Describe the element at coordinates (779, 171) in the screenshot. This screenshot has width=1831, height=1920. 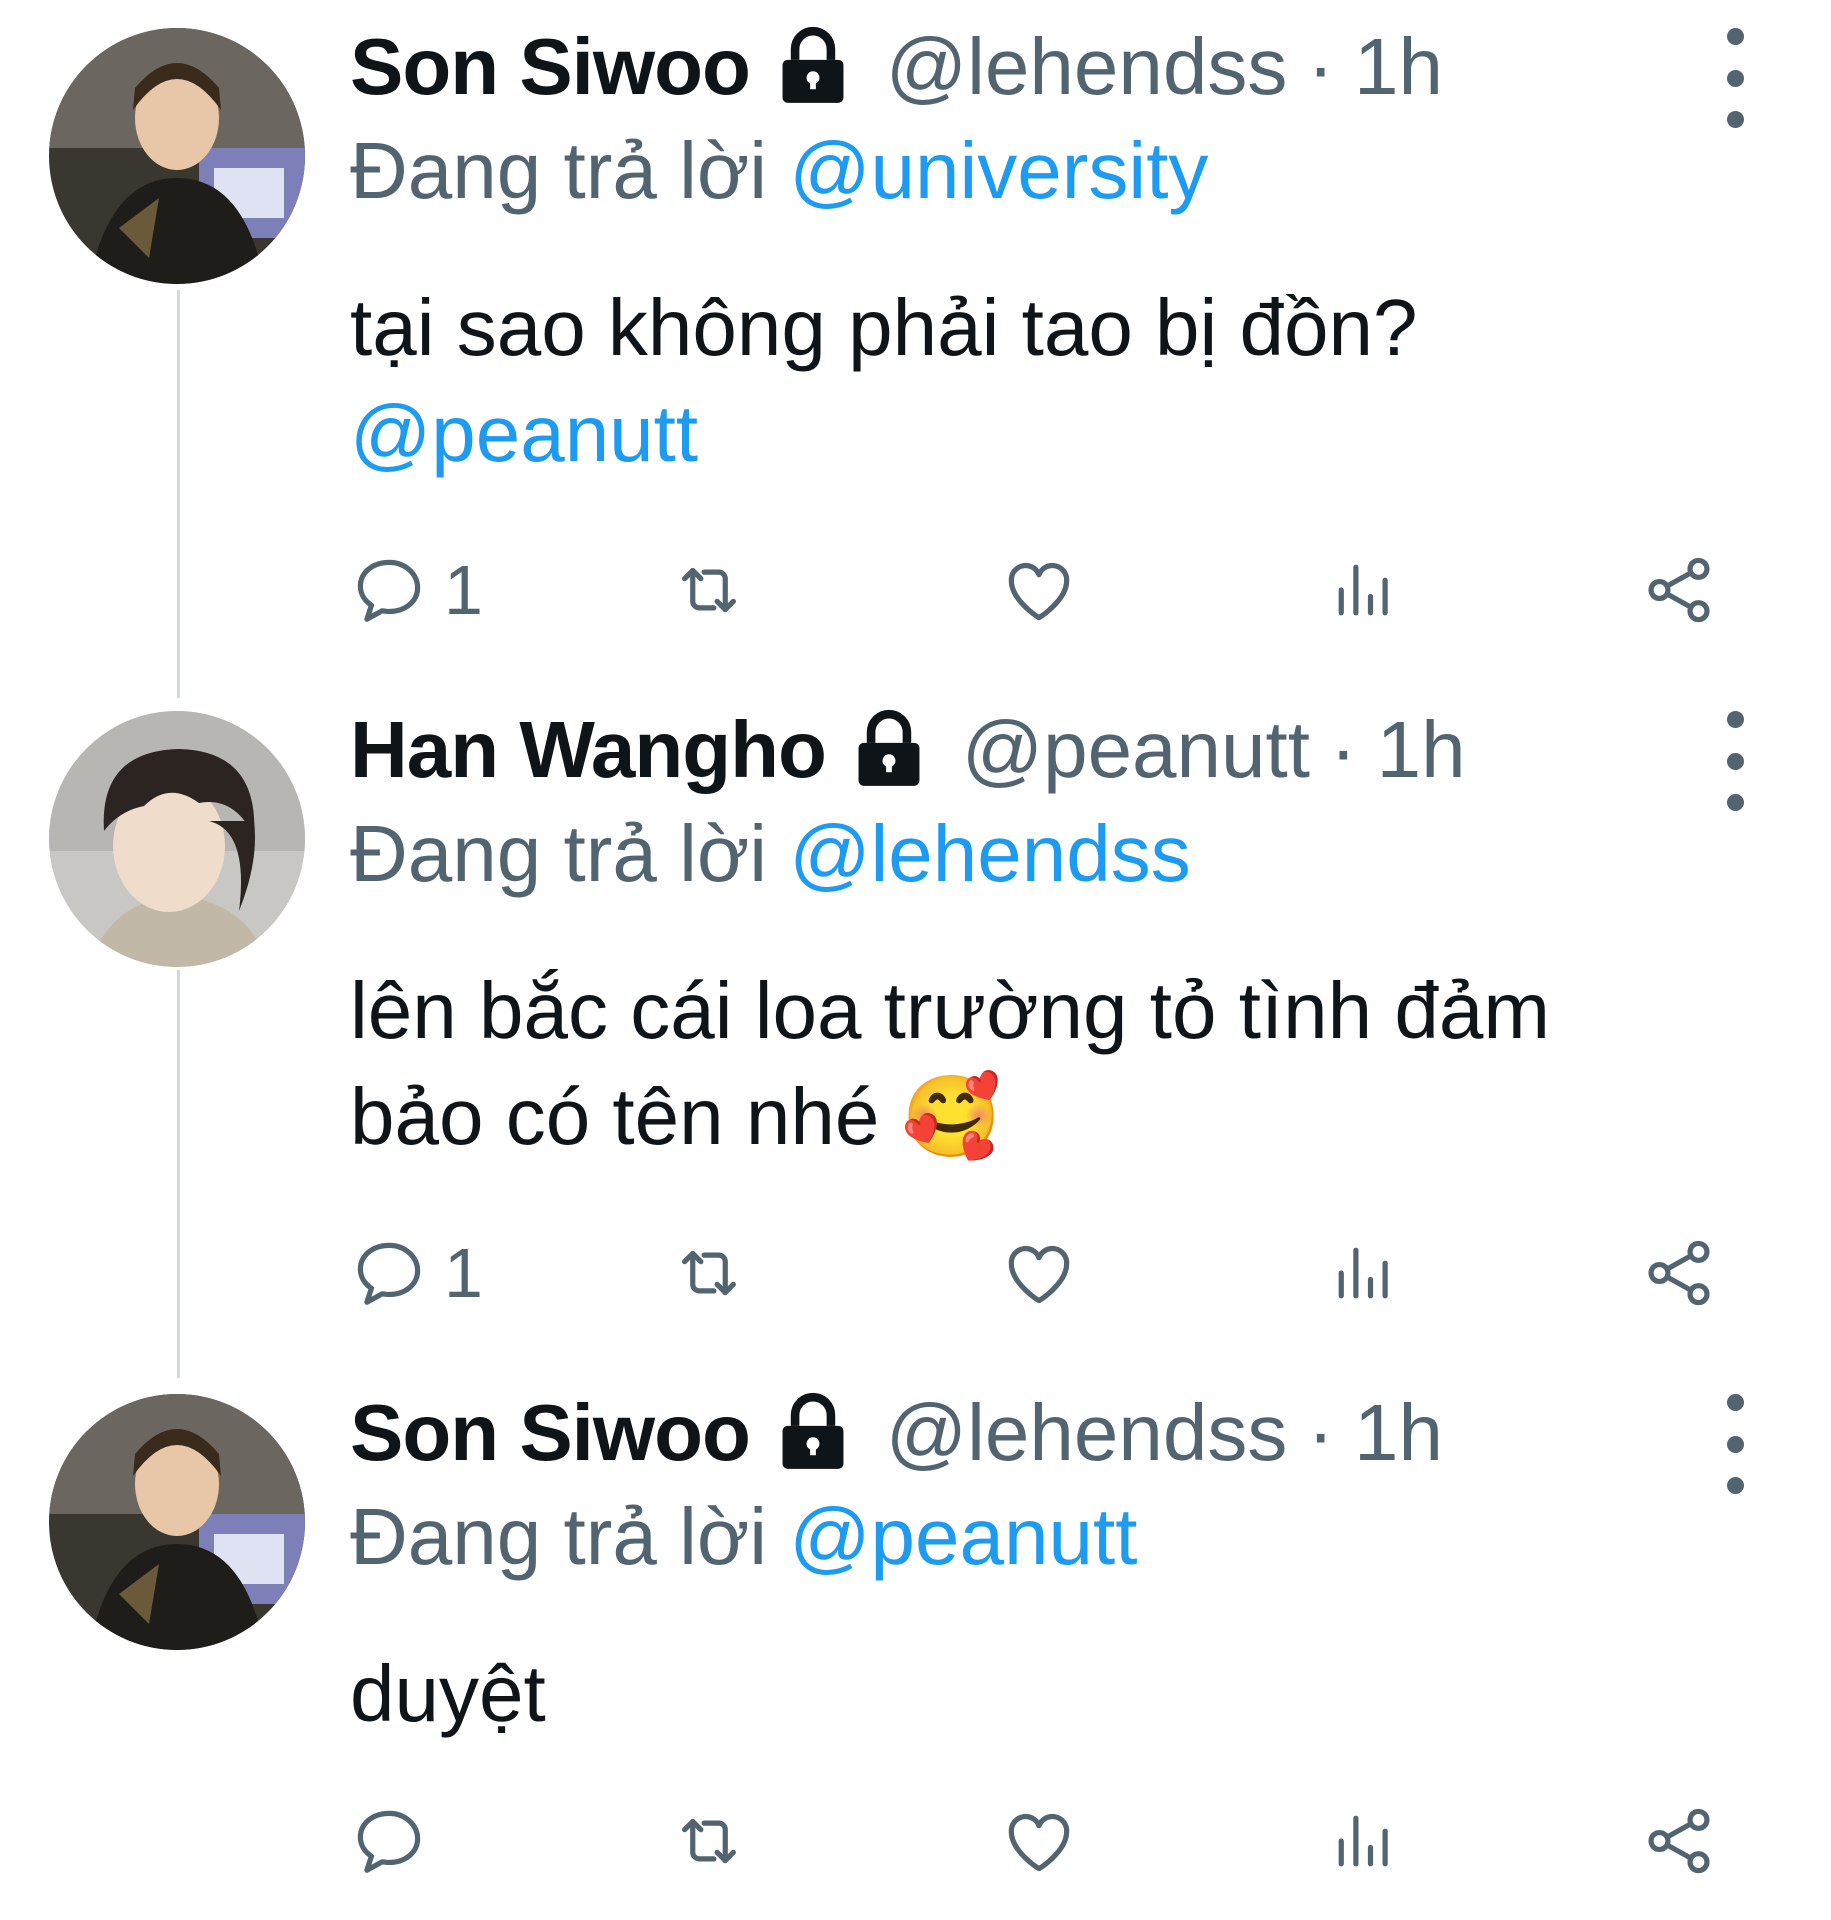
I see `replying-to: Đang trả lời @university` at that location.